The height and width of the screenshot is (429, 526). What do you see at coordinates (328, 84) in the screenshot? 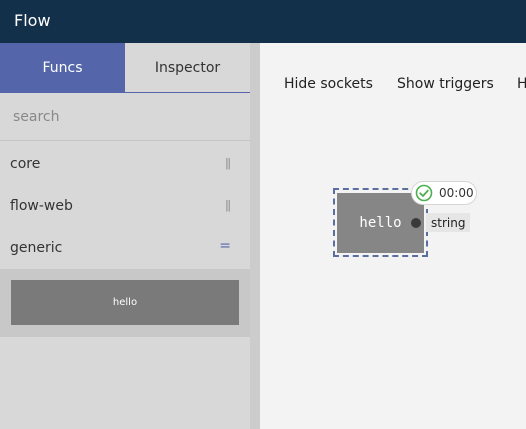
I see `hide-sockets-button: Hide sockets` at bounding box center [328, 84].